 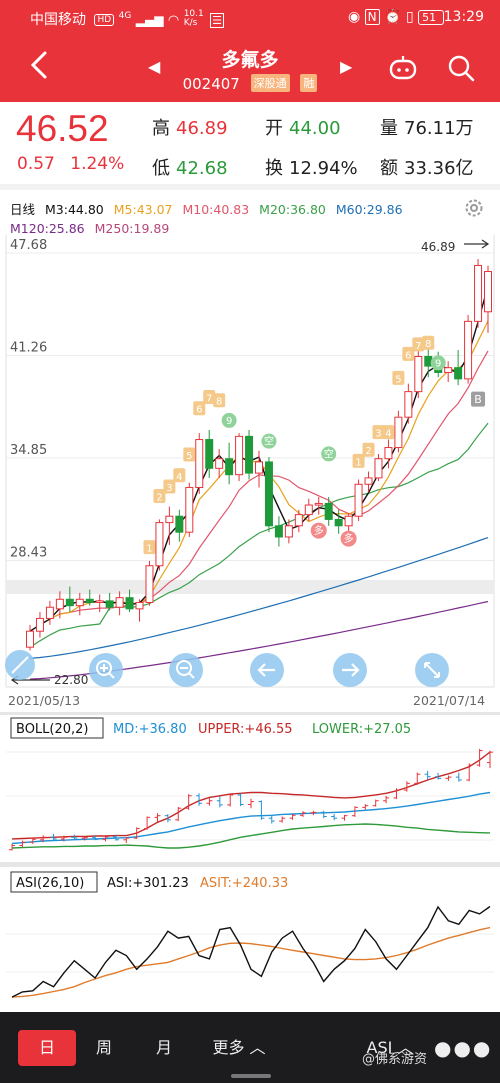 What do you see at coordinates (169, 488) in the screenshot?
I see `signal-number: 3` at bounding box center [169, 488].